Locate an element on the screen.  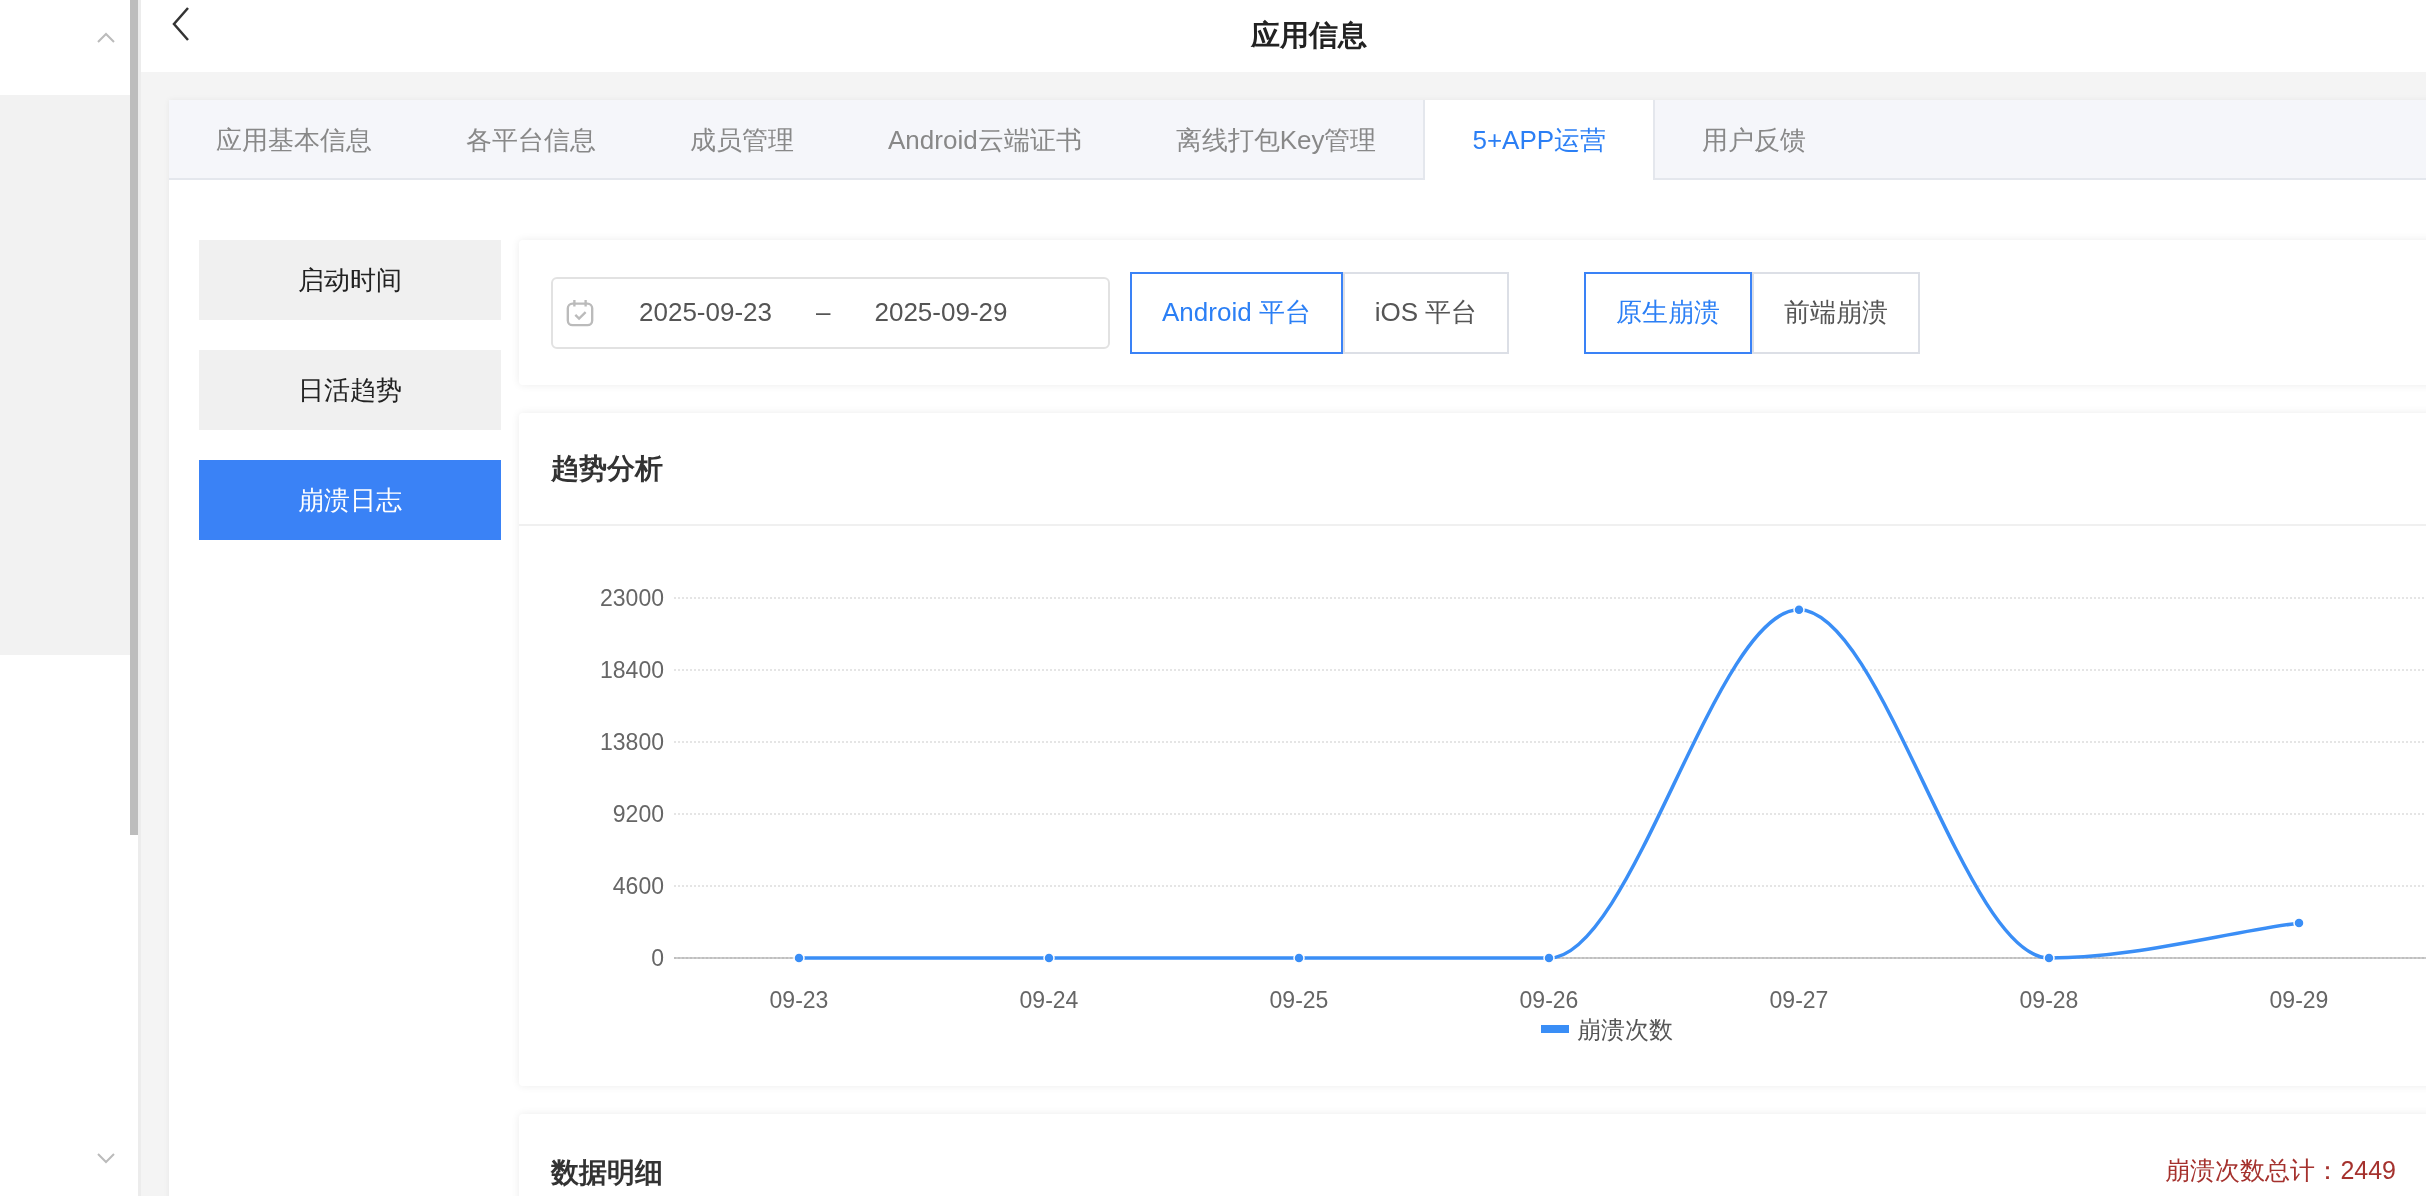
total-count: 崩溃次数总计：2449 is located at coordinates (2280, 1170).